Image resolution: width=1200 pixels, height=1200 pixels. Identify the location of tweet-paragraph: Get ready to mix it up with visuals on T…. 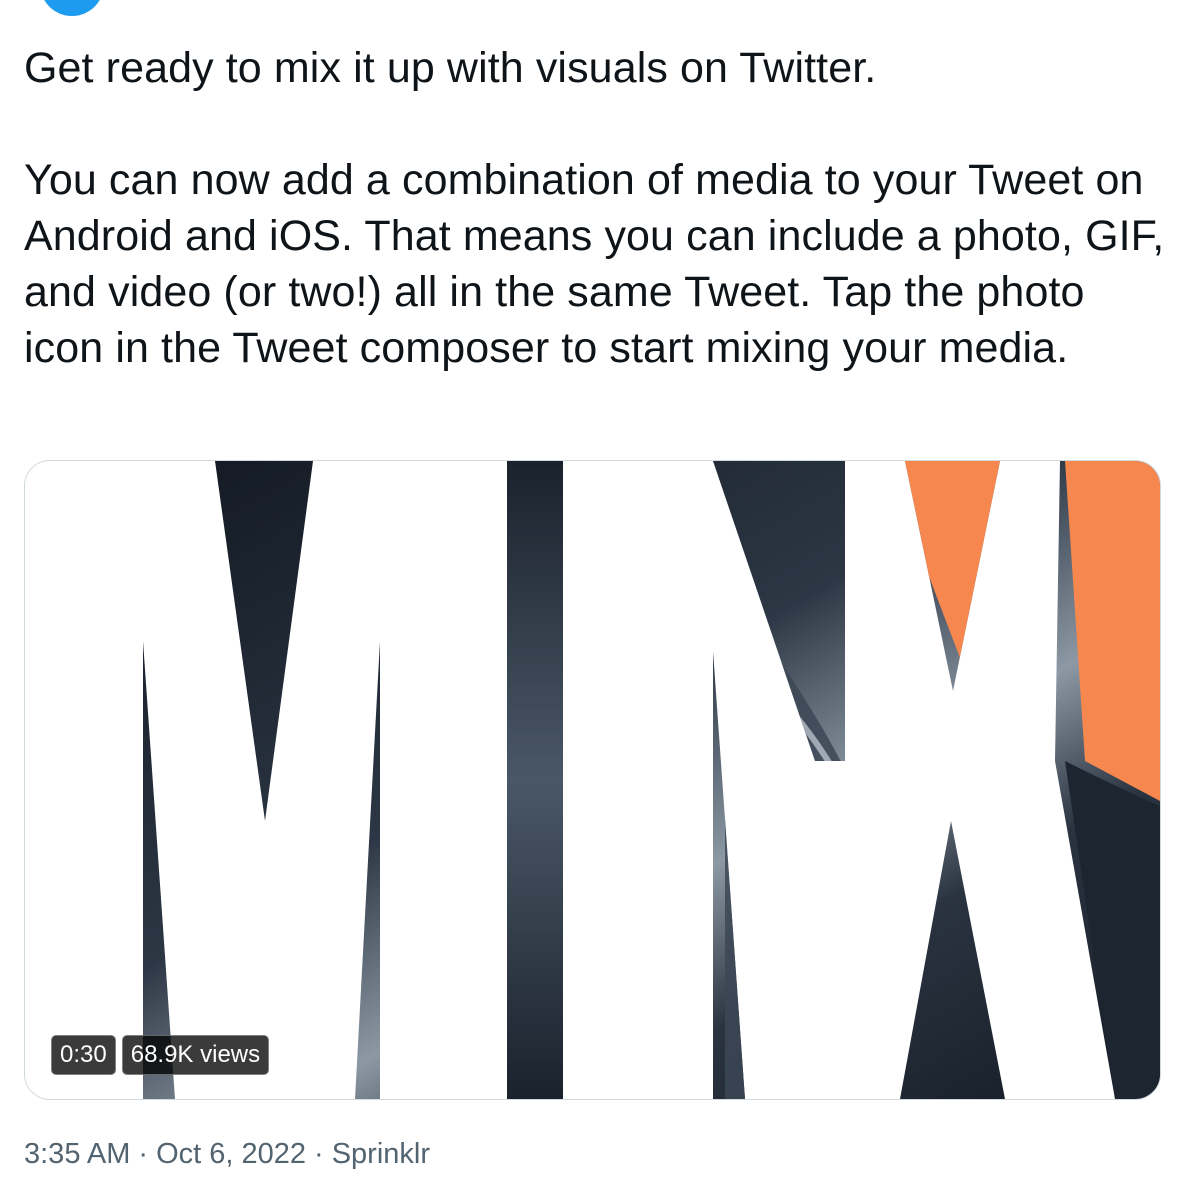
(450, 68).